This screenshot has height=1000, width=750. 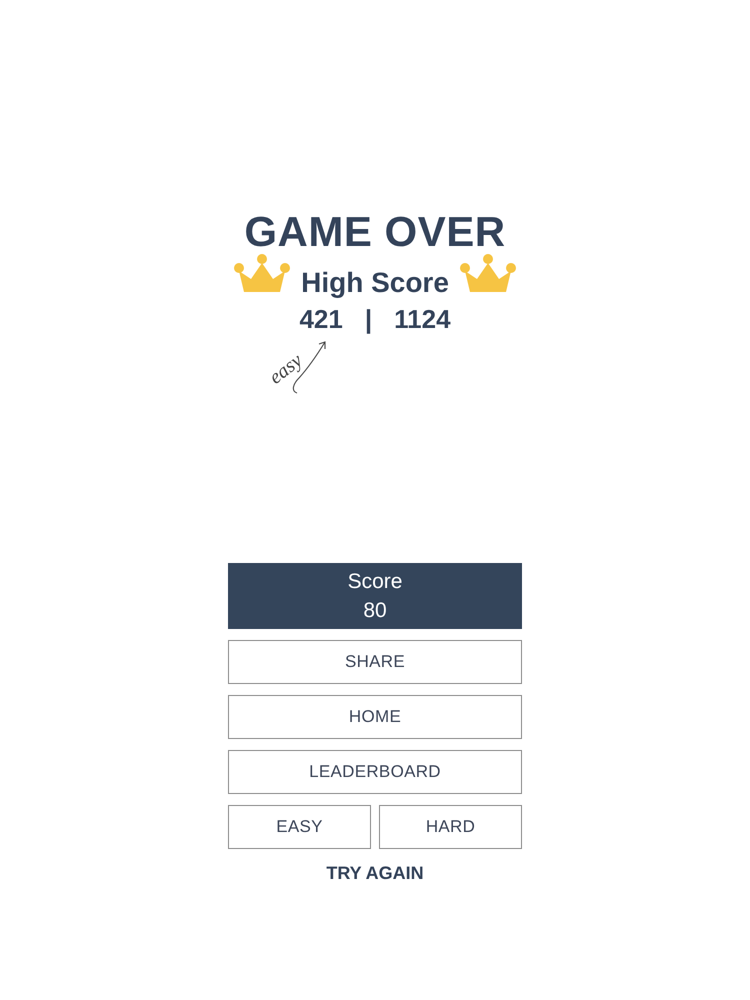 What do you see at coordinates (286, 369) in the screenshot?
I see `handwritten-note: easy` at bounding box center [286, 369].